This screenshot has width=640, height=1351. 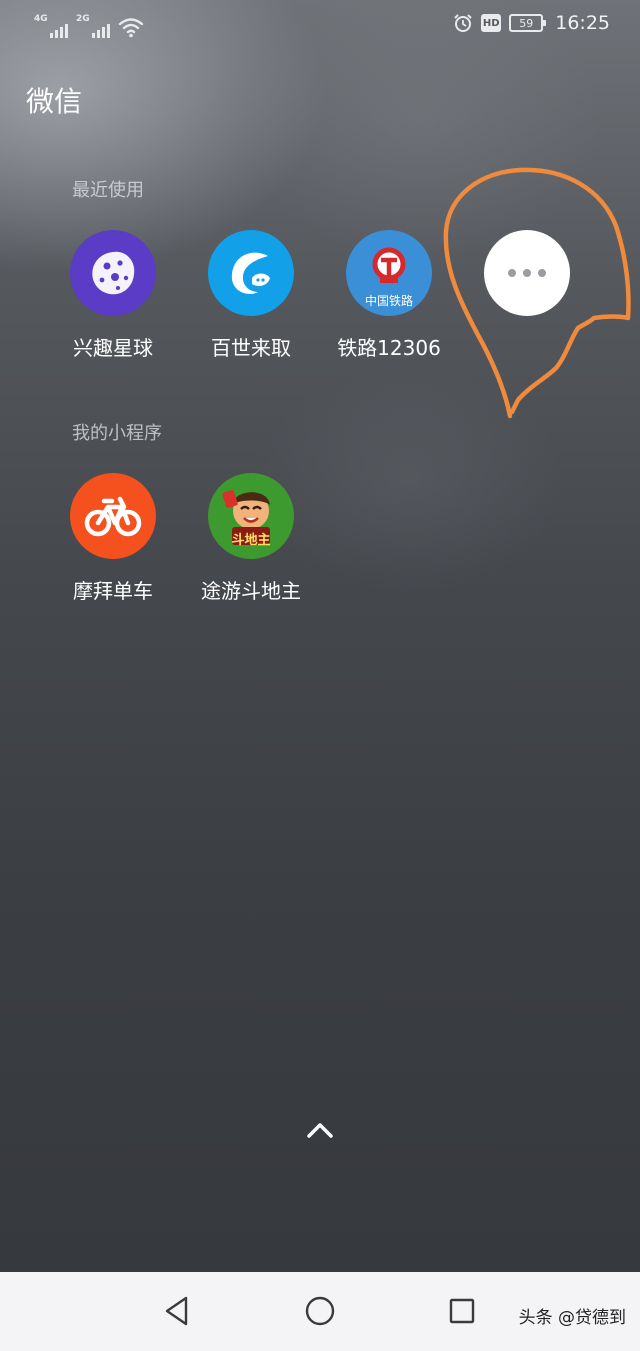 What do you see at coordinates (320, 27) in the screenshot?
I see `status-bar: 4G 2G HD 59 16:25` at bounding box center [320, 27].